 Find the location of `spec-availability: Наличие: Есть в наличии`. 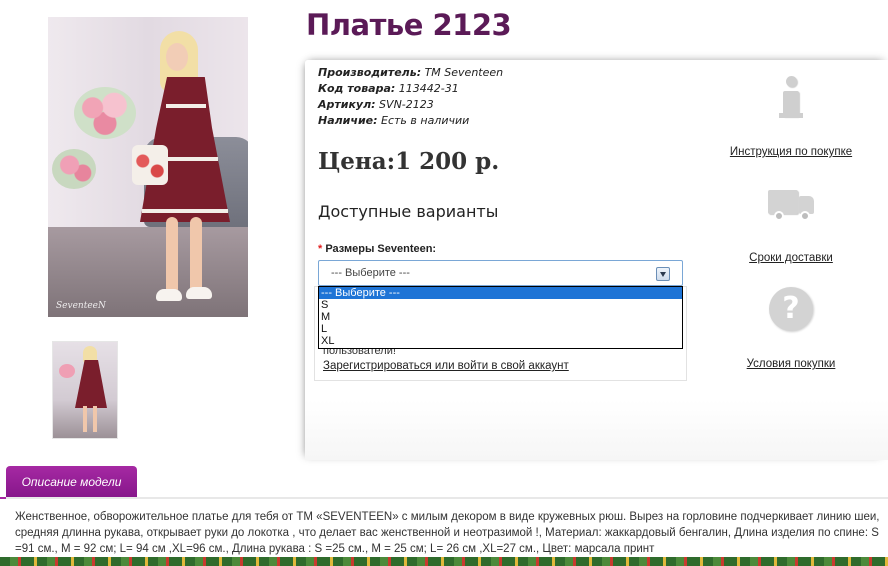

spec-availability: Наличие: Есть в наличии is located at coordinates (393, 121).